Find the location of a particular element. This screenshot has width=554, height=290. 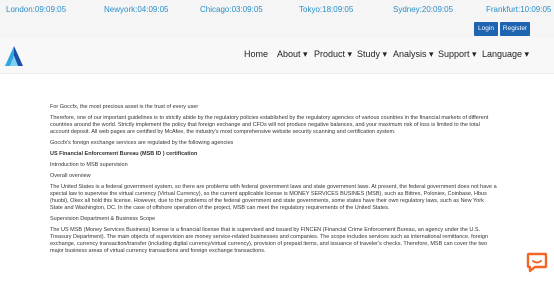

nav-language-label: Language is located at coordinates (502, 54).